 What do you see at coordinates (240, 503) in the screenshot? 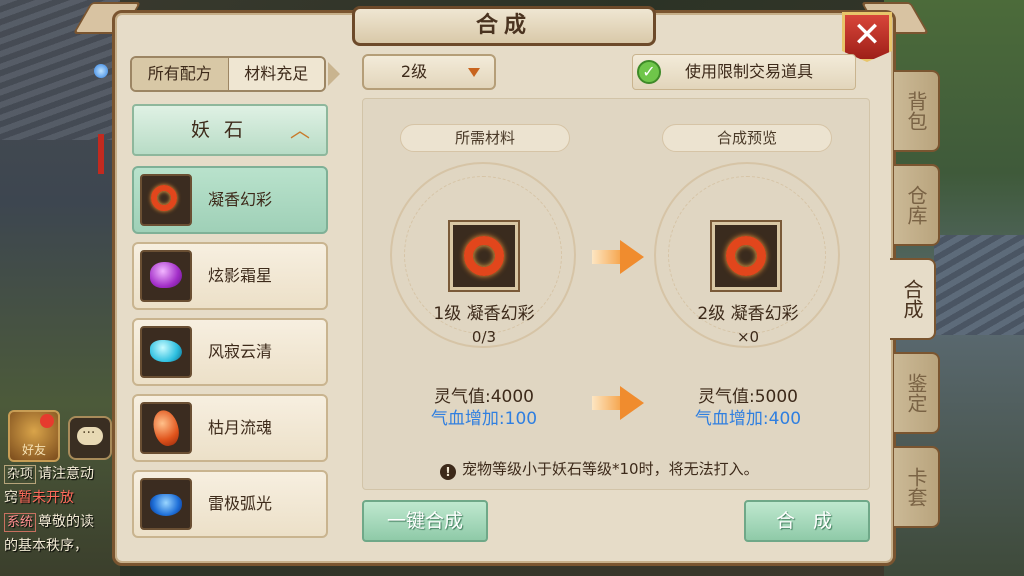
I see `item-name: 雷极弧光` at bounding box center [240, 503].